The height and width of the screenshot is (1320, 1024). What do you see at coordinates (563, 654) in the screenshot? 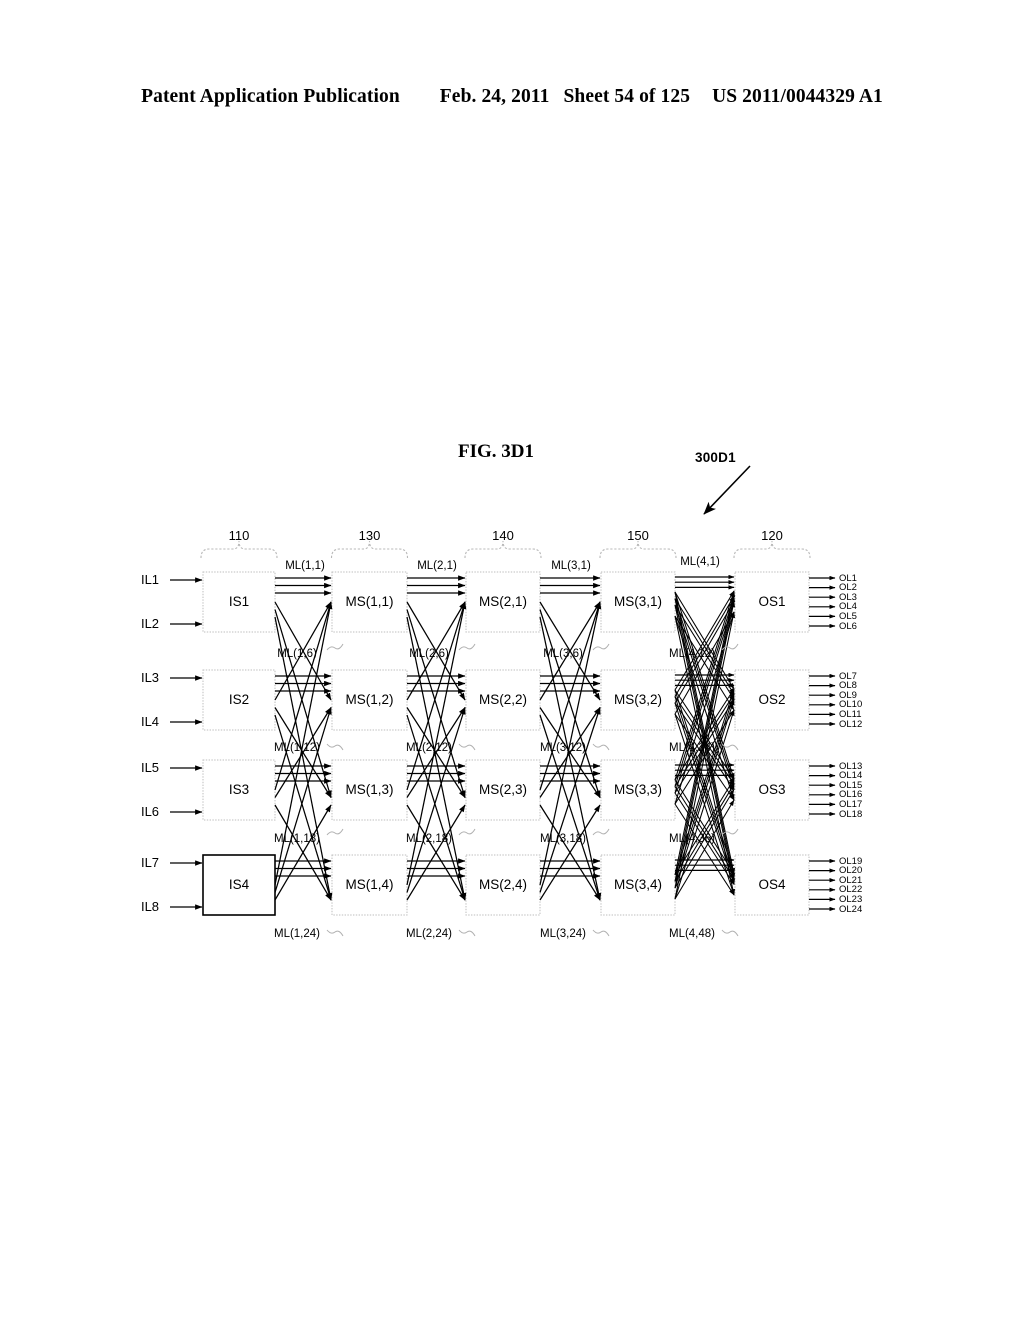
I see `link-label-stage3-2: ML(3,6)` at bounding box center [563, 654].